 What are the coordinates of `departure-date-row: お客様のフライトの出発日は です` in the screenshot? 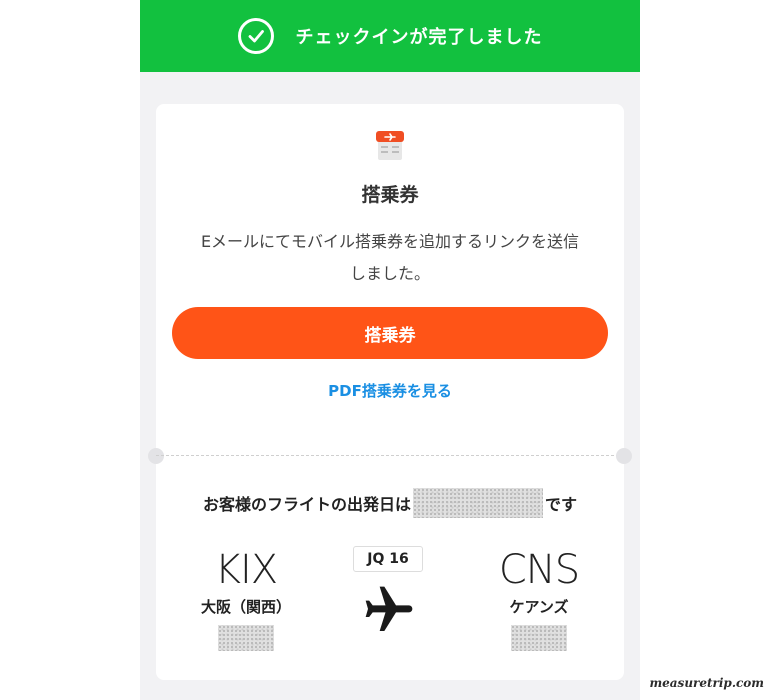 It's located at (390, 503).